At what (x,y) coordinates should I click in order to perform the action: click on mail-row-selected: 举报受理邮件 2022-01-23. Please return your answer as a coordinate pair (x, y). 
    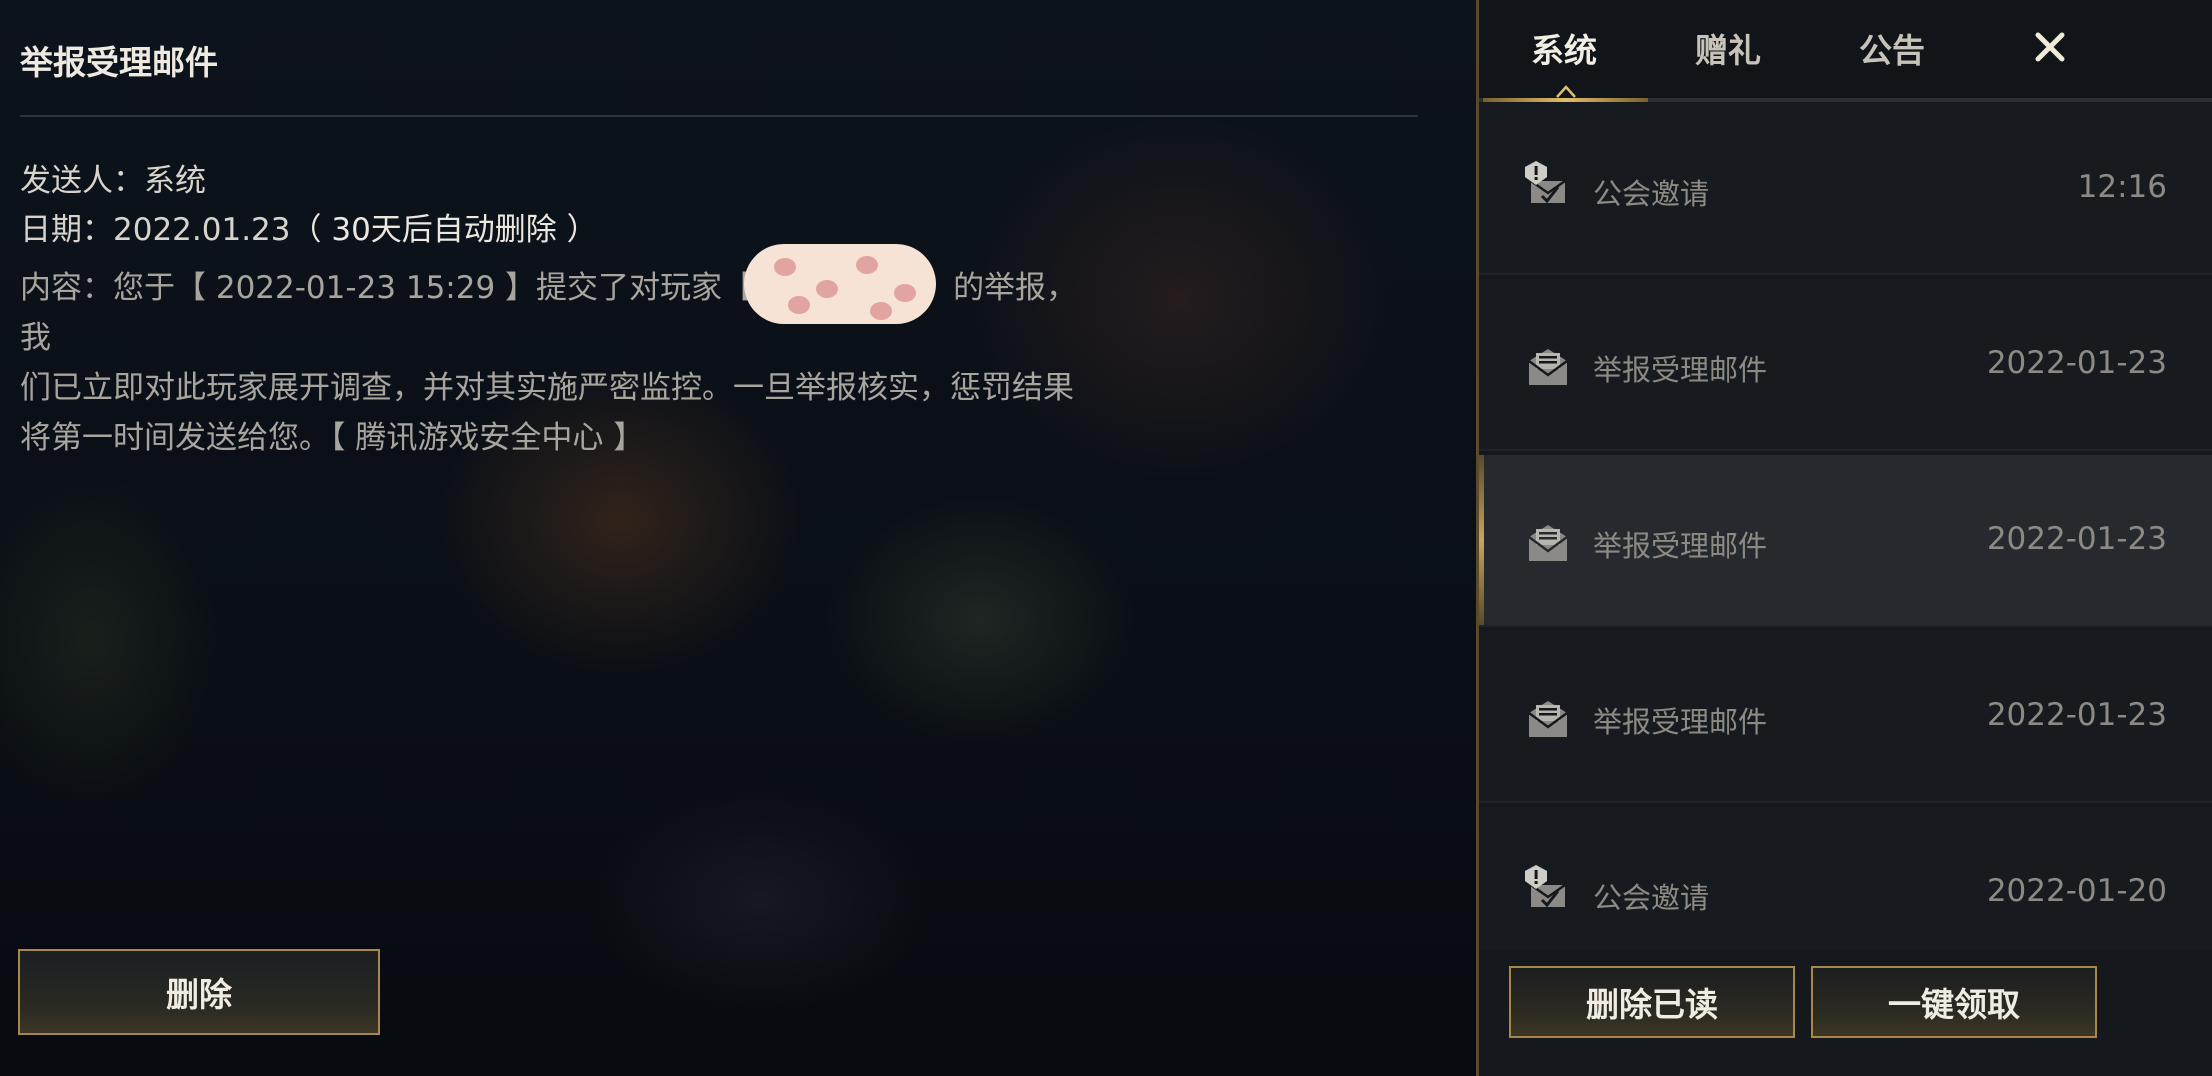
    Looking at the image, I should click on (1845, 541).